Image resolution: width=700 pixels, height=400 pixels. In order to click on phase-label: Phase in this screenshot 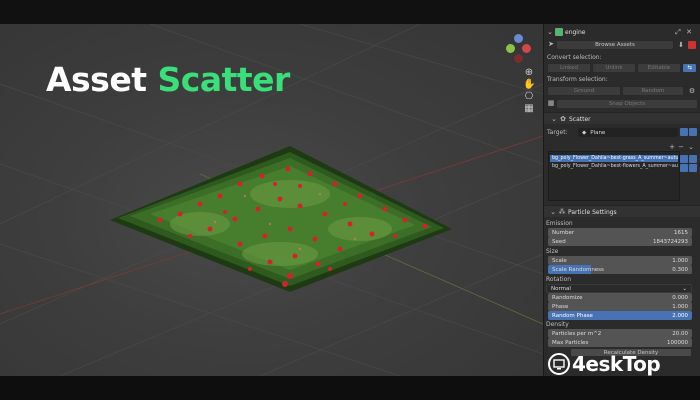, I will do `click(560, 306)`.